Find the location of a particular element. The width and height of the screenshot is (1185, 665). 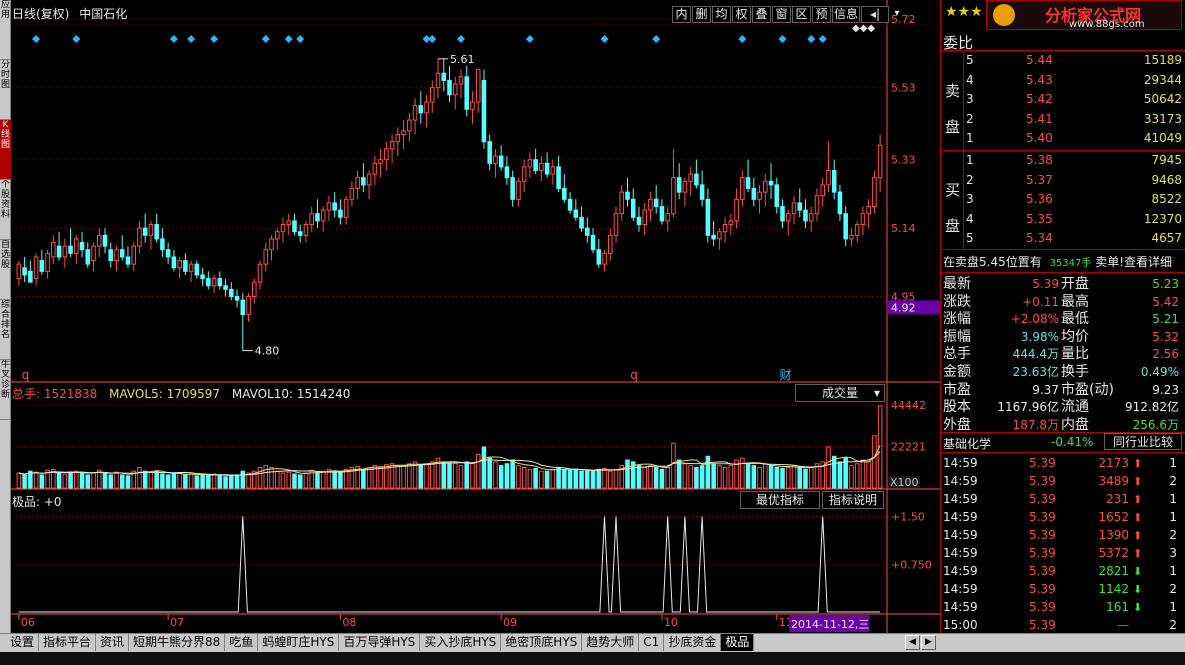

scroll-left-icon: ◀ is located at coordinates (912, 642).